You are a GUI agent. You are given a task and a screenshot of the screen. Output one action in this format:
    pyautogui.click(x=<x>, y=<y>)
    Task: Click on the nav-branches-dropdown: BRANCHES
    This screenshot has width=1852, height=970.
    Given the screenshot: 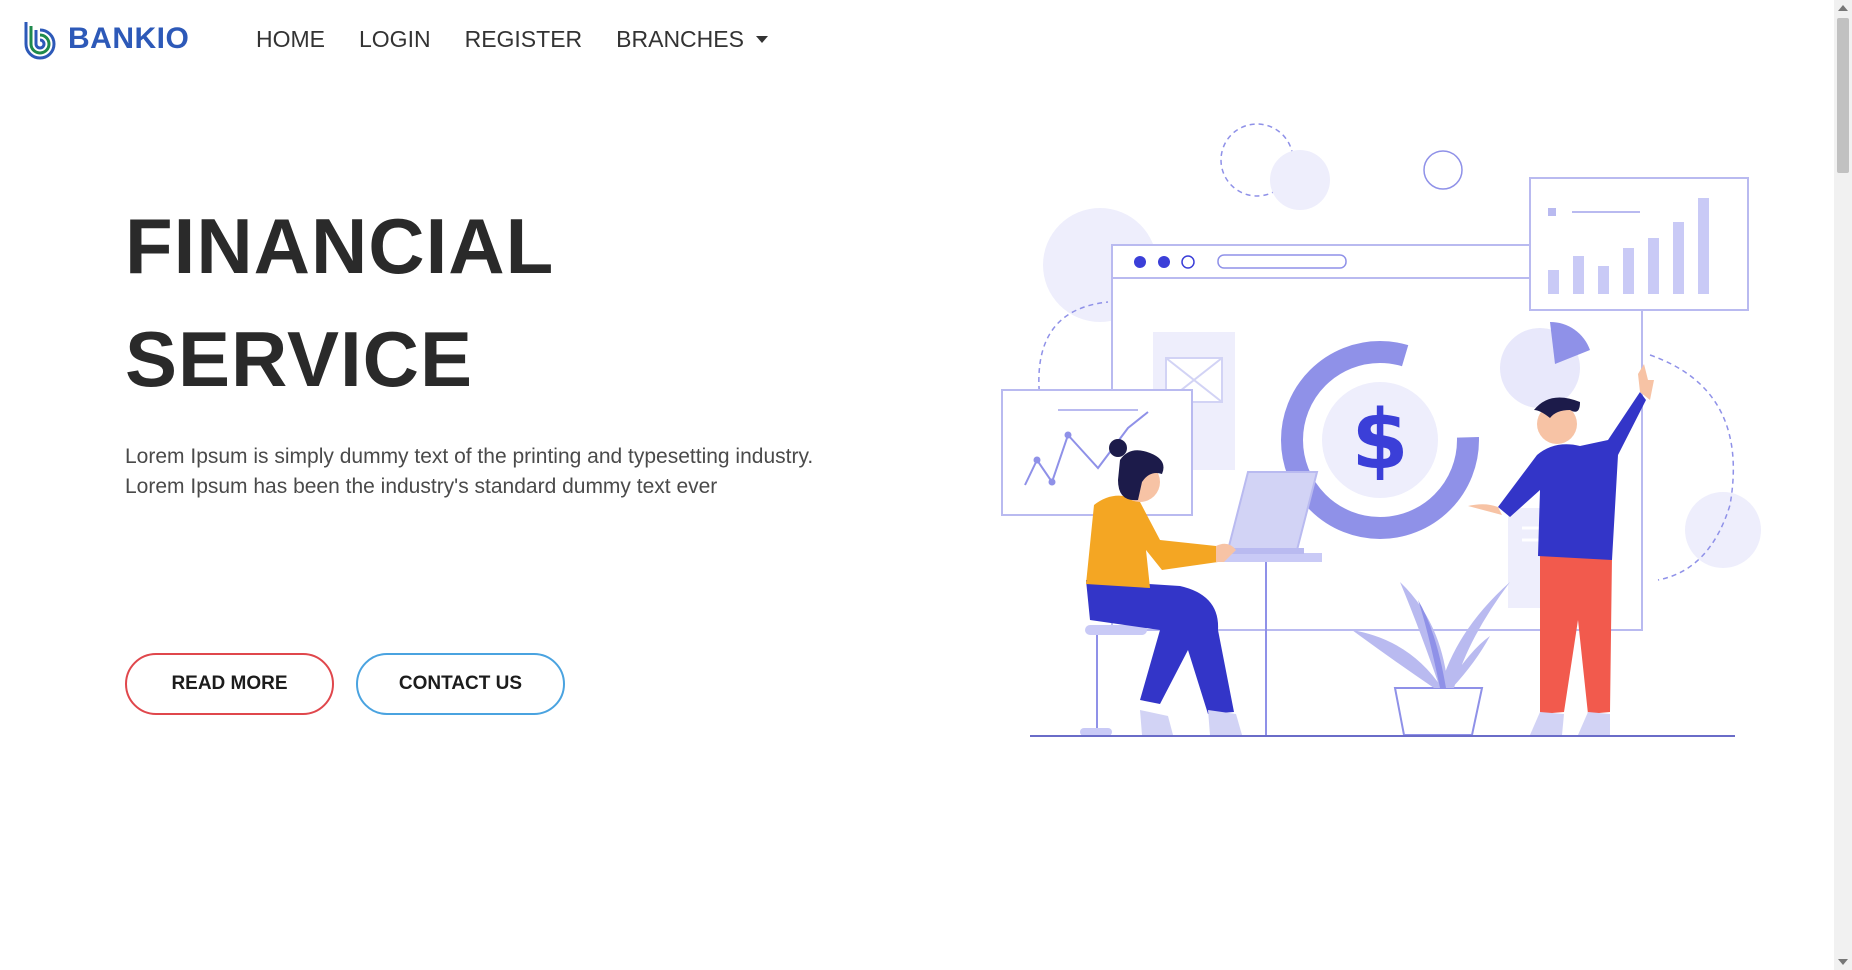 What is the action you would take?
    pyautogui.click(x=692, y=39)
    